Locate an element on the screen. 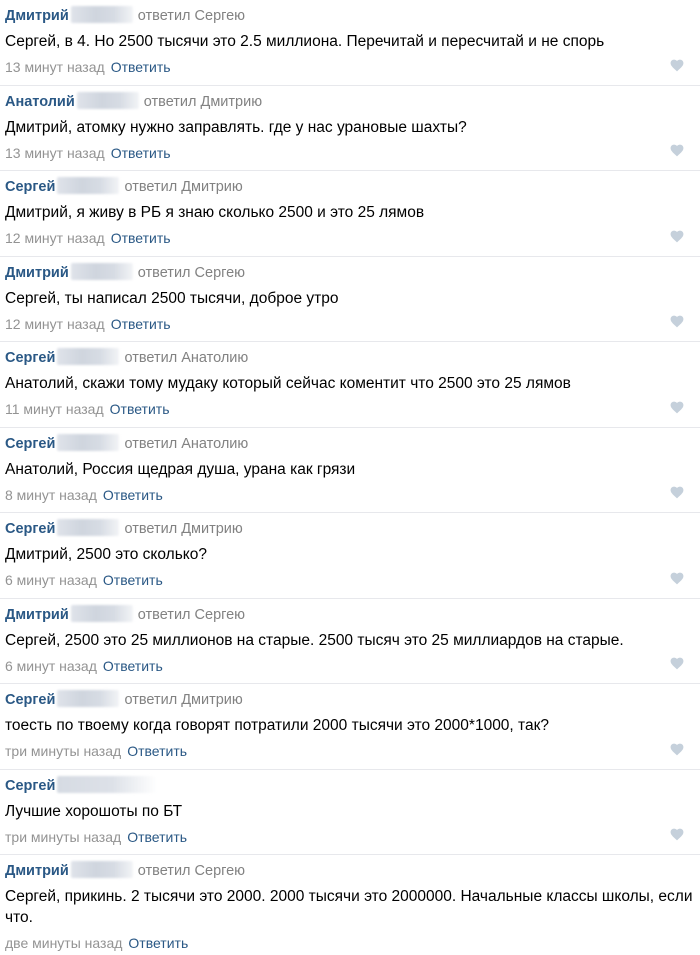  timestamp: 11 минут назад is located at coordinates (54, 409).